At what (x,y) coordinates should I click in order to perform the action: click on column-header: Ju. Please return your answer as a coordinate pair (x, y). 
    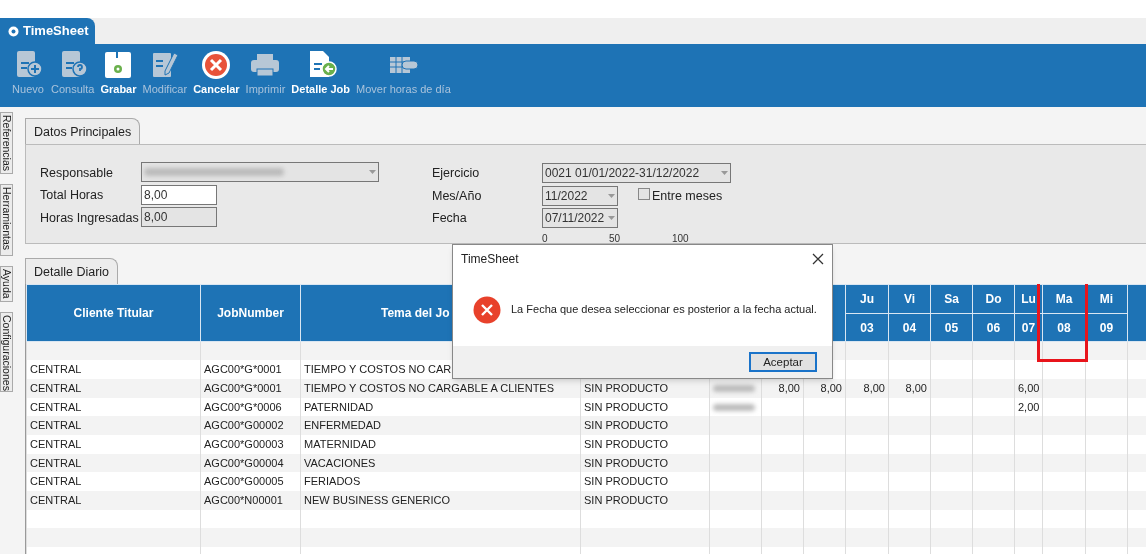
    Looking at the image, I should click on (867, 299).